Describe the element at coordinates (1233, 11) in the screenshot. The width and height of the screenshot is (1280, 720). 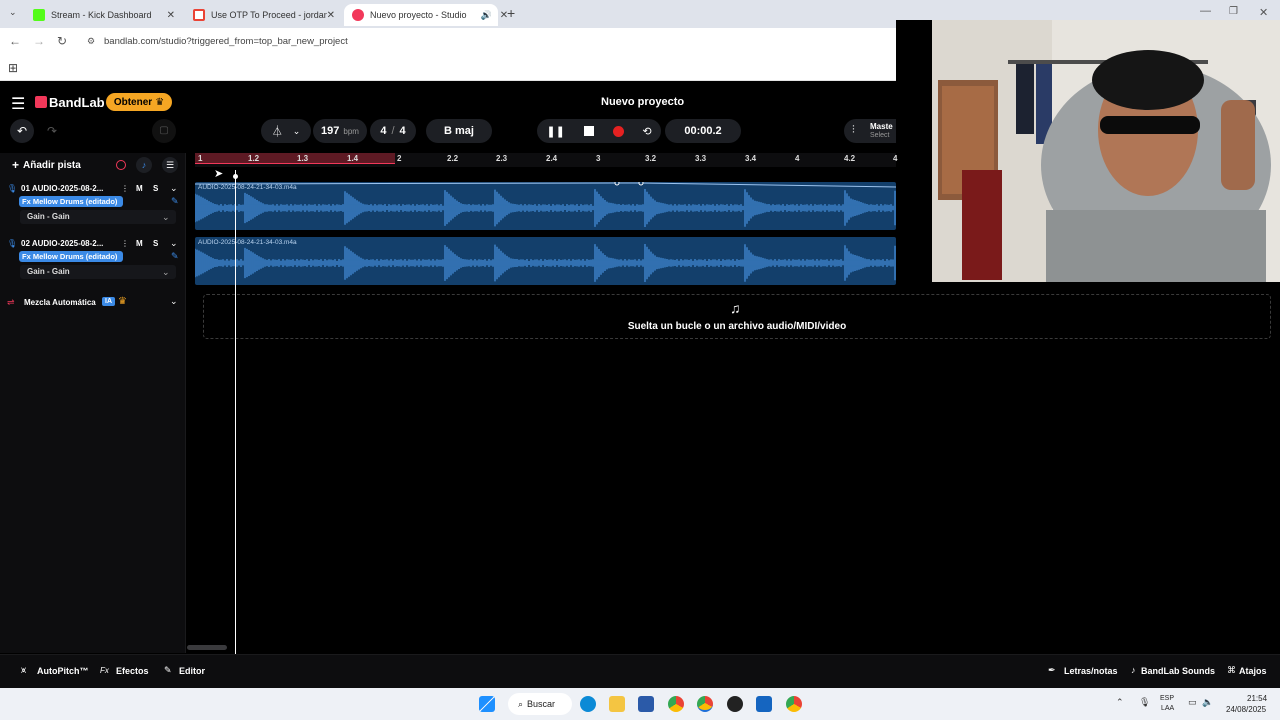
I see `maximize-icon: ❐` at that location.